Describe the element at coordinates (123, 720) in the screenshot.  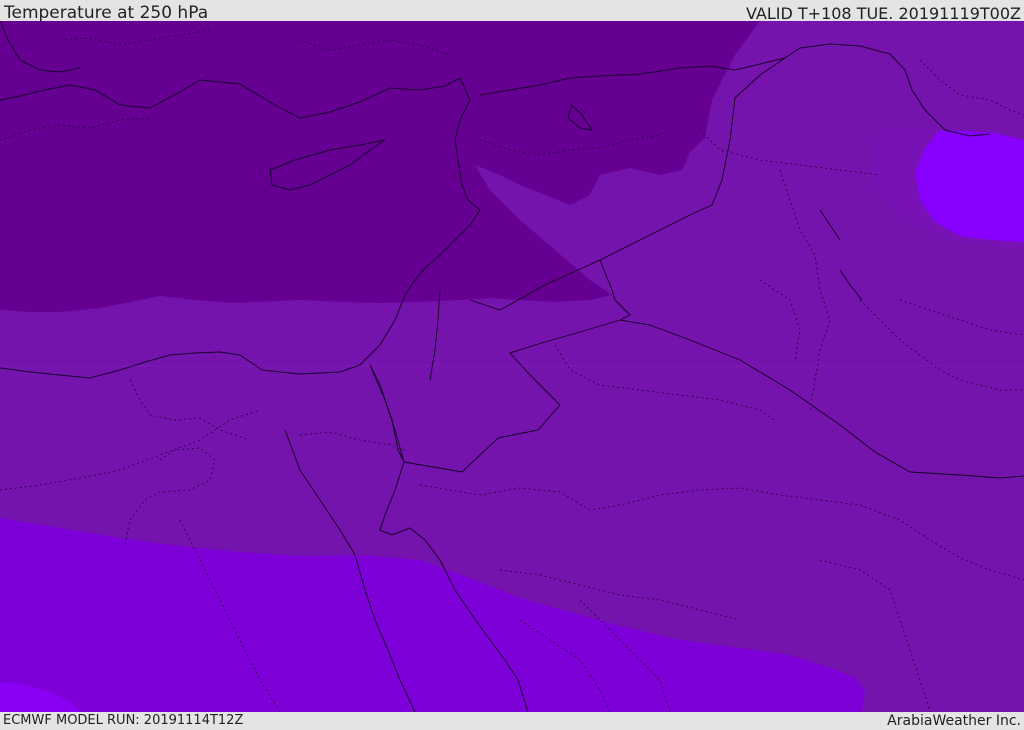
I see `model-run-label: ECMWF MODEL RUN: 20191114T12Z` at that location.